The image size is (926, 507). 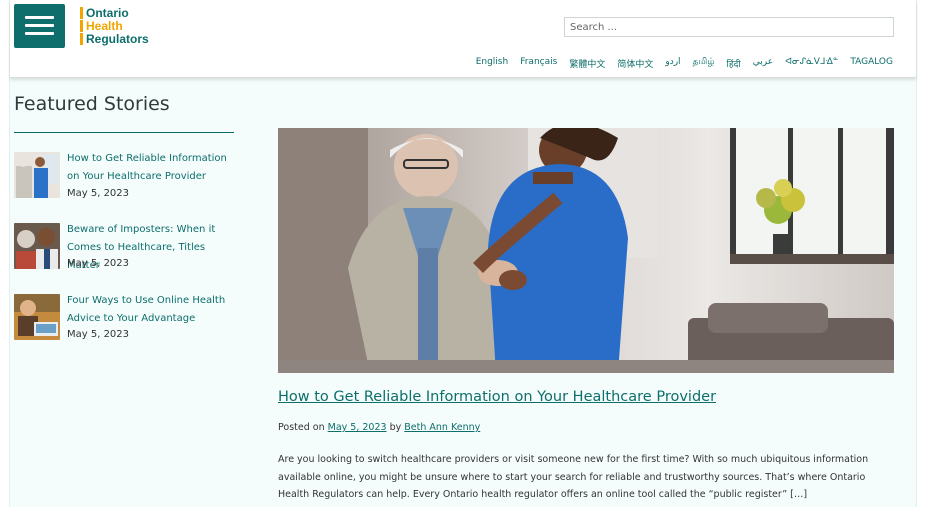 What do you see at coordinates (492, 63) in the screenshot?
I see `language-link-english: English` at bounding box center [492, 63].